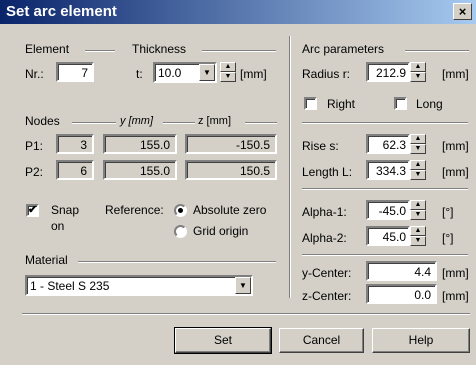 This screenshot has width=476, height=365. What do you see at coordinates (341, 104) in the screenshot?
I see `right-label: Right` at bounding box center [341, 104].